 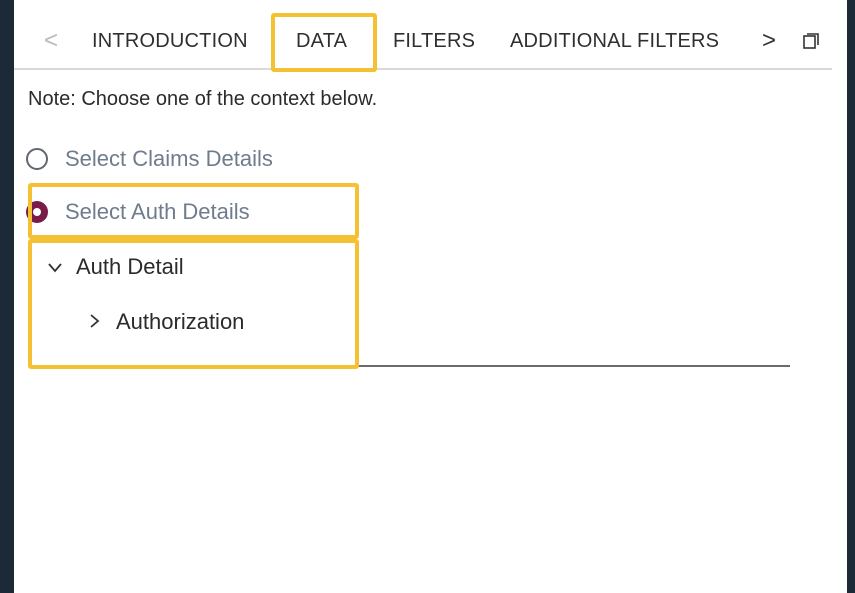 I want to click on radio-label-claims: Select Claims Details, so click(x=169, y=158).